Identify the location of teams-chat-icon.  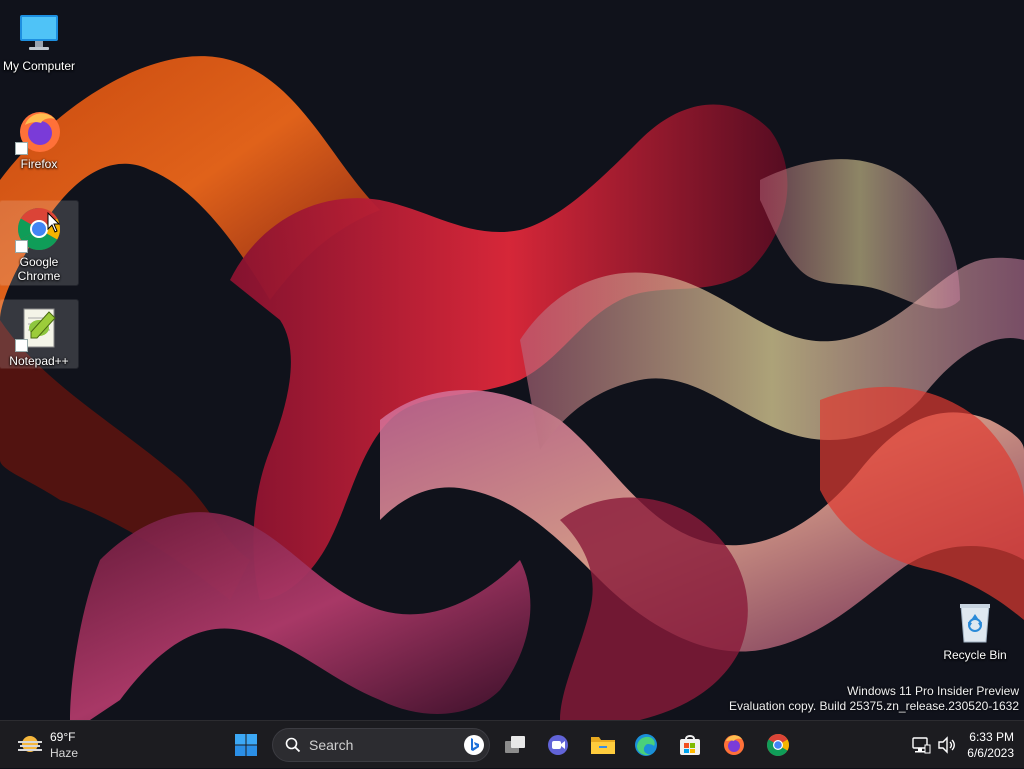
(558, 745).